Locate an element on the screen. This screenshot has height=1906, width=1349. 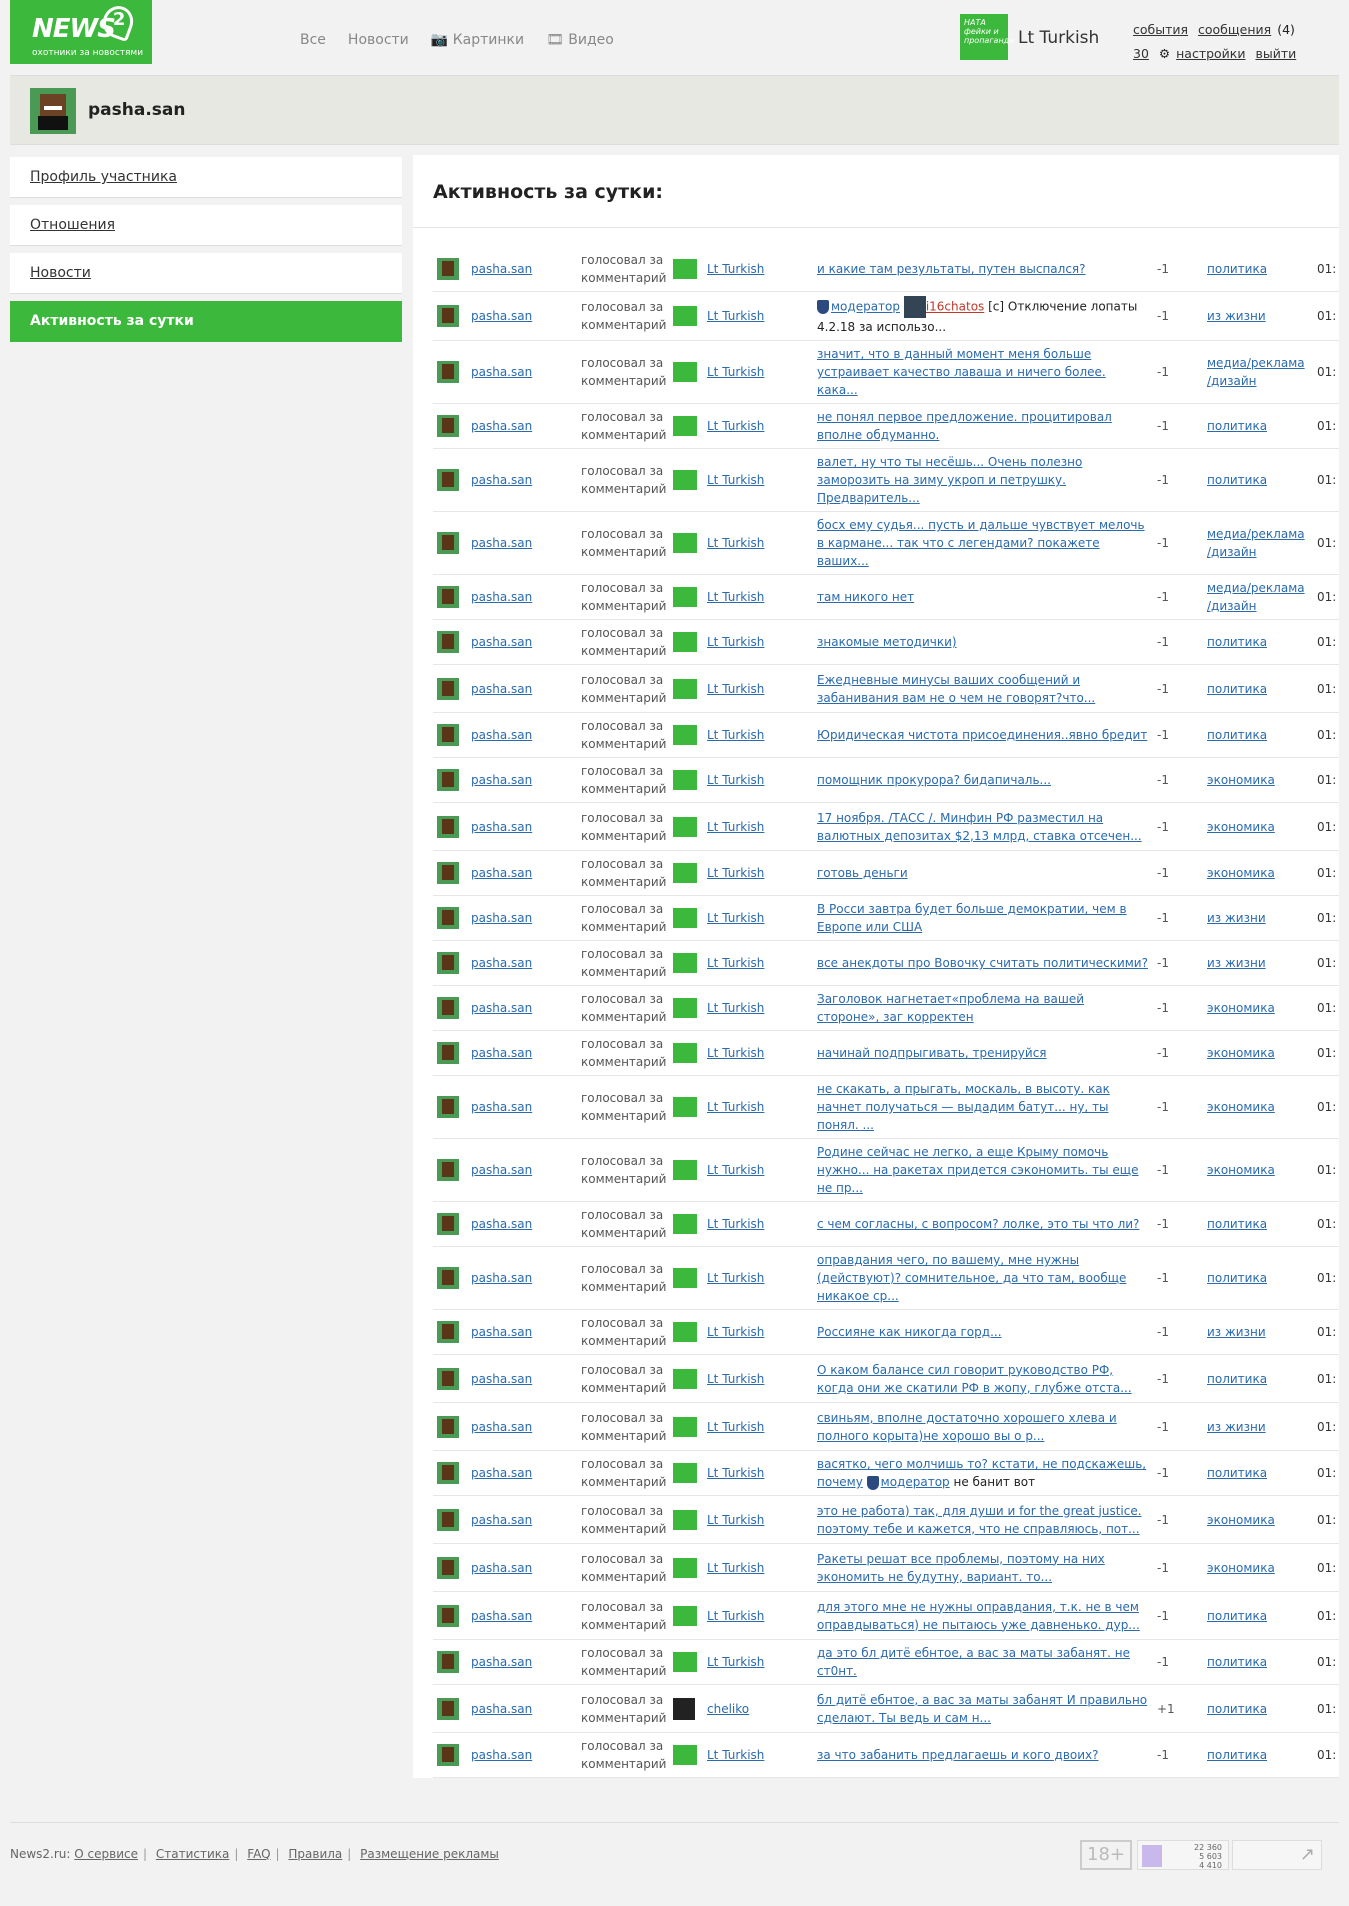
comment-link: и какие там результаты, путен выспался? is located at coordinates (951, 269).